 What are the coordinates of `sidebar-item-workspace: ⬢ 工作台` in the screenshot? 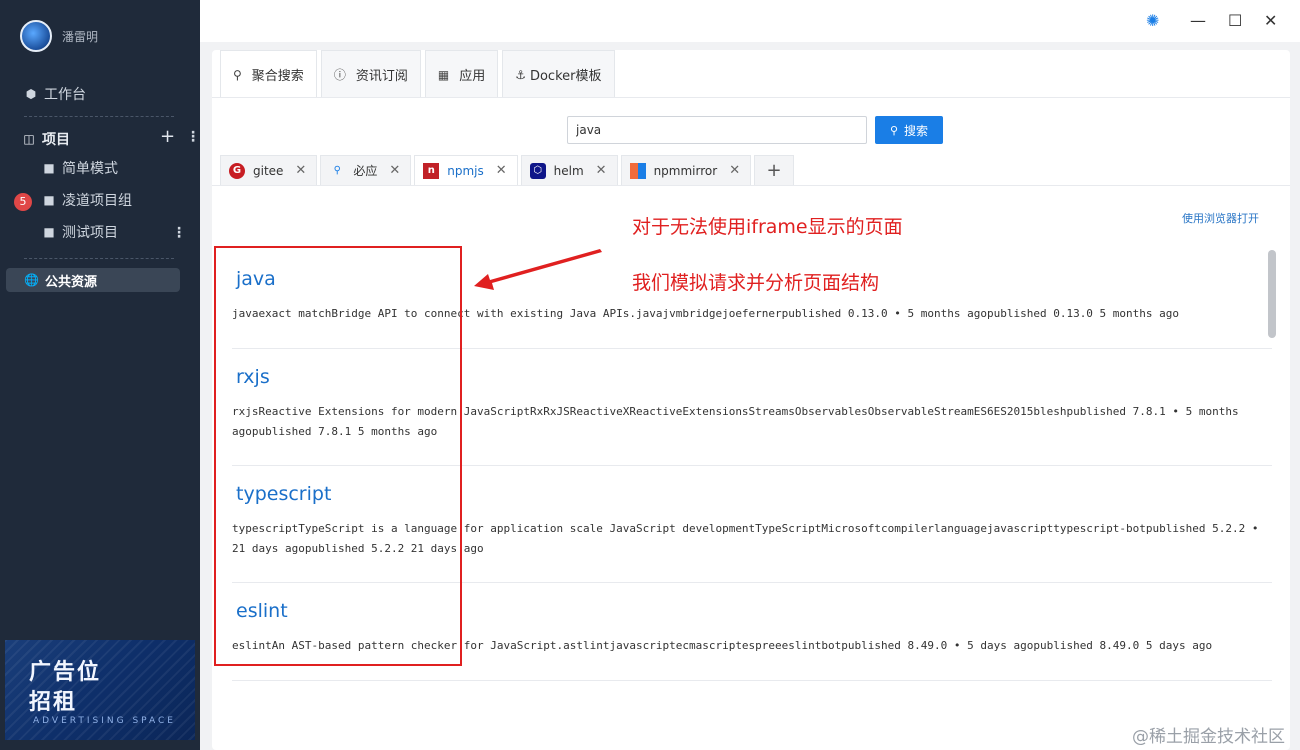 It's located at (100, 94).